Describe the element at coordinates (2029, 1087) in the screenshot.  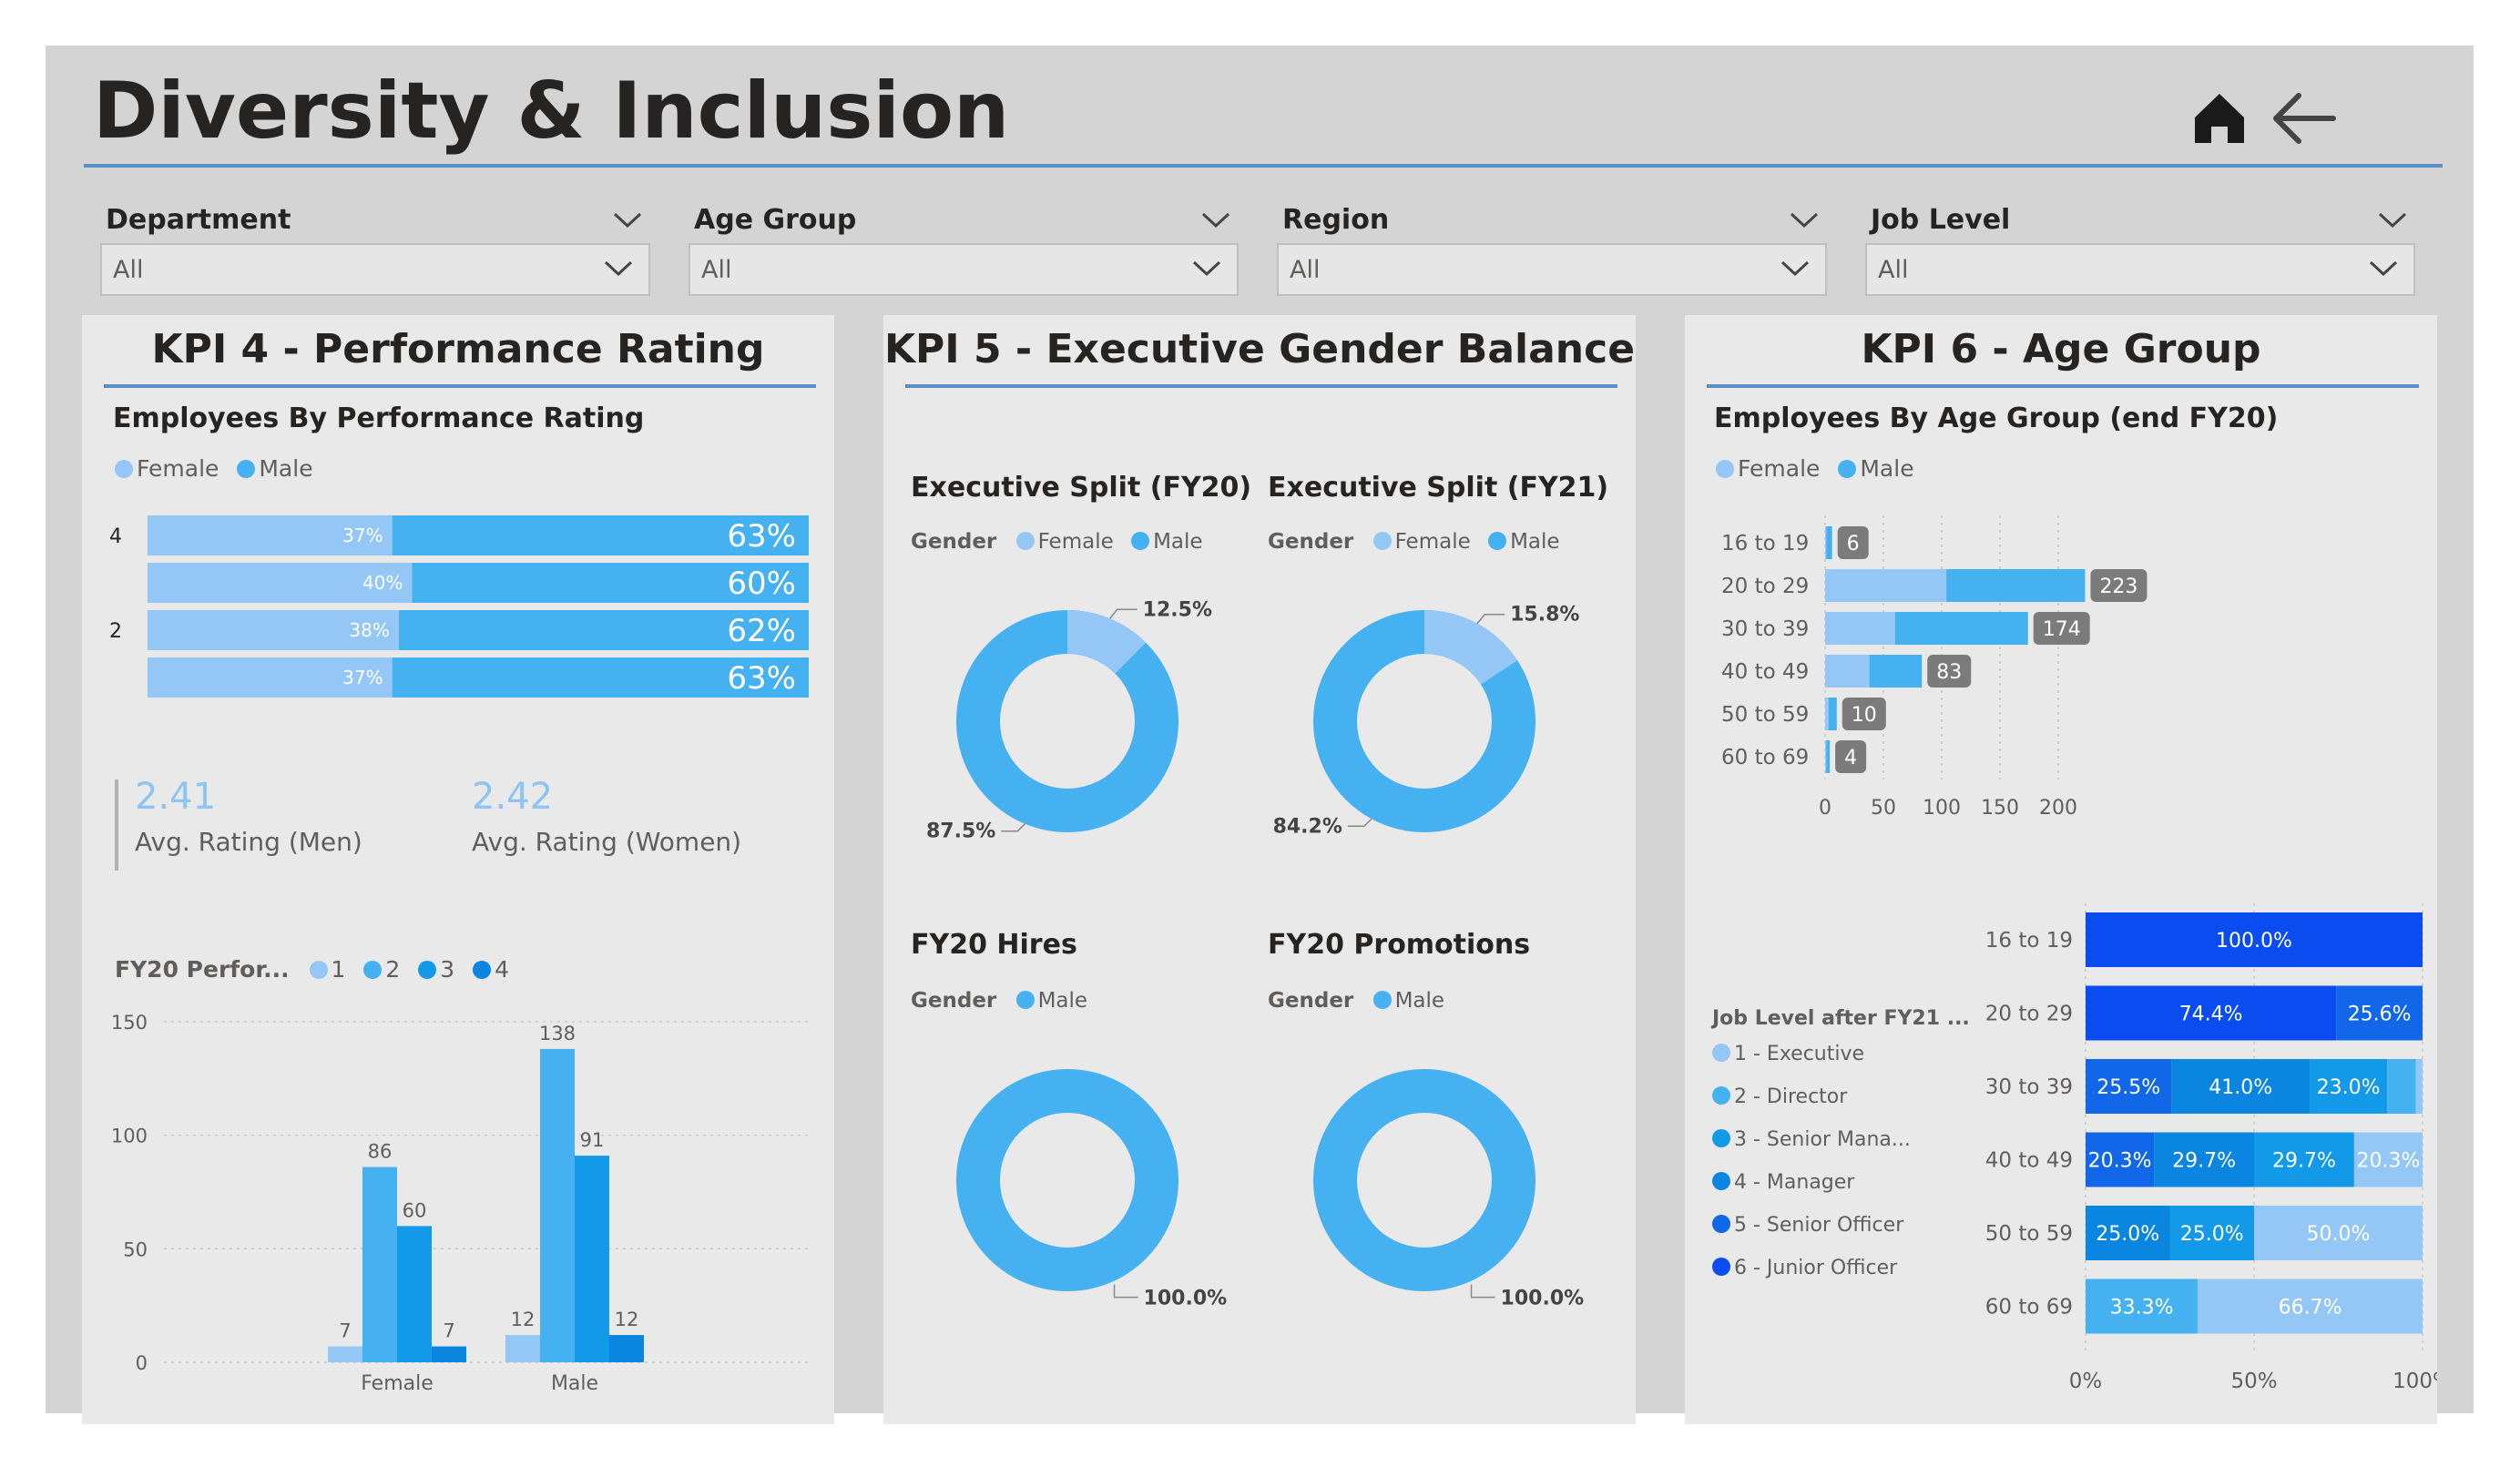
I see `y-category-label: 30 to 39` at that location.